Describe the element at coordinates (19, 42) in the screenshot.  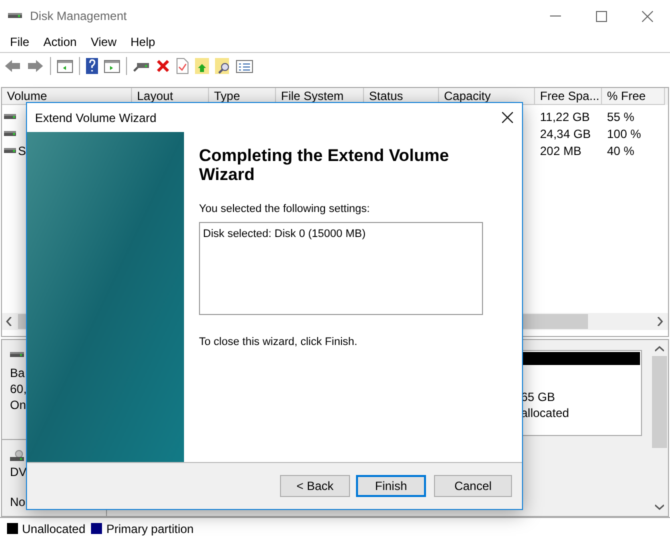
I see `menu-item: File` at that location.